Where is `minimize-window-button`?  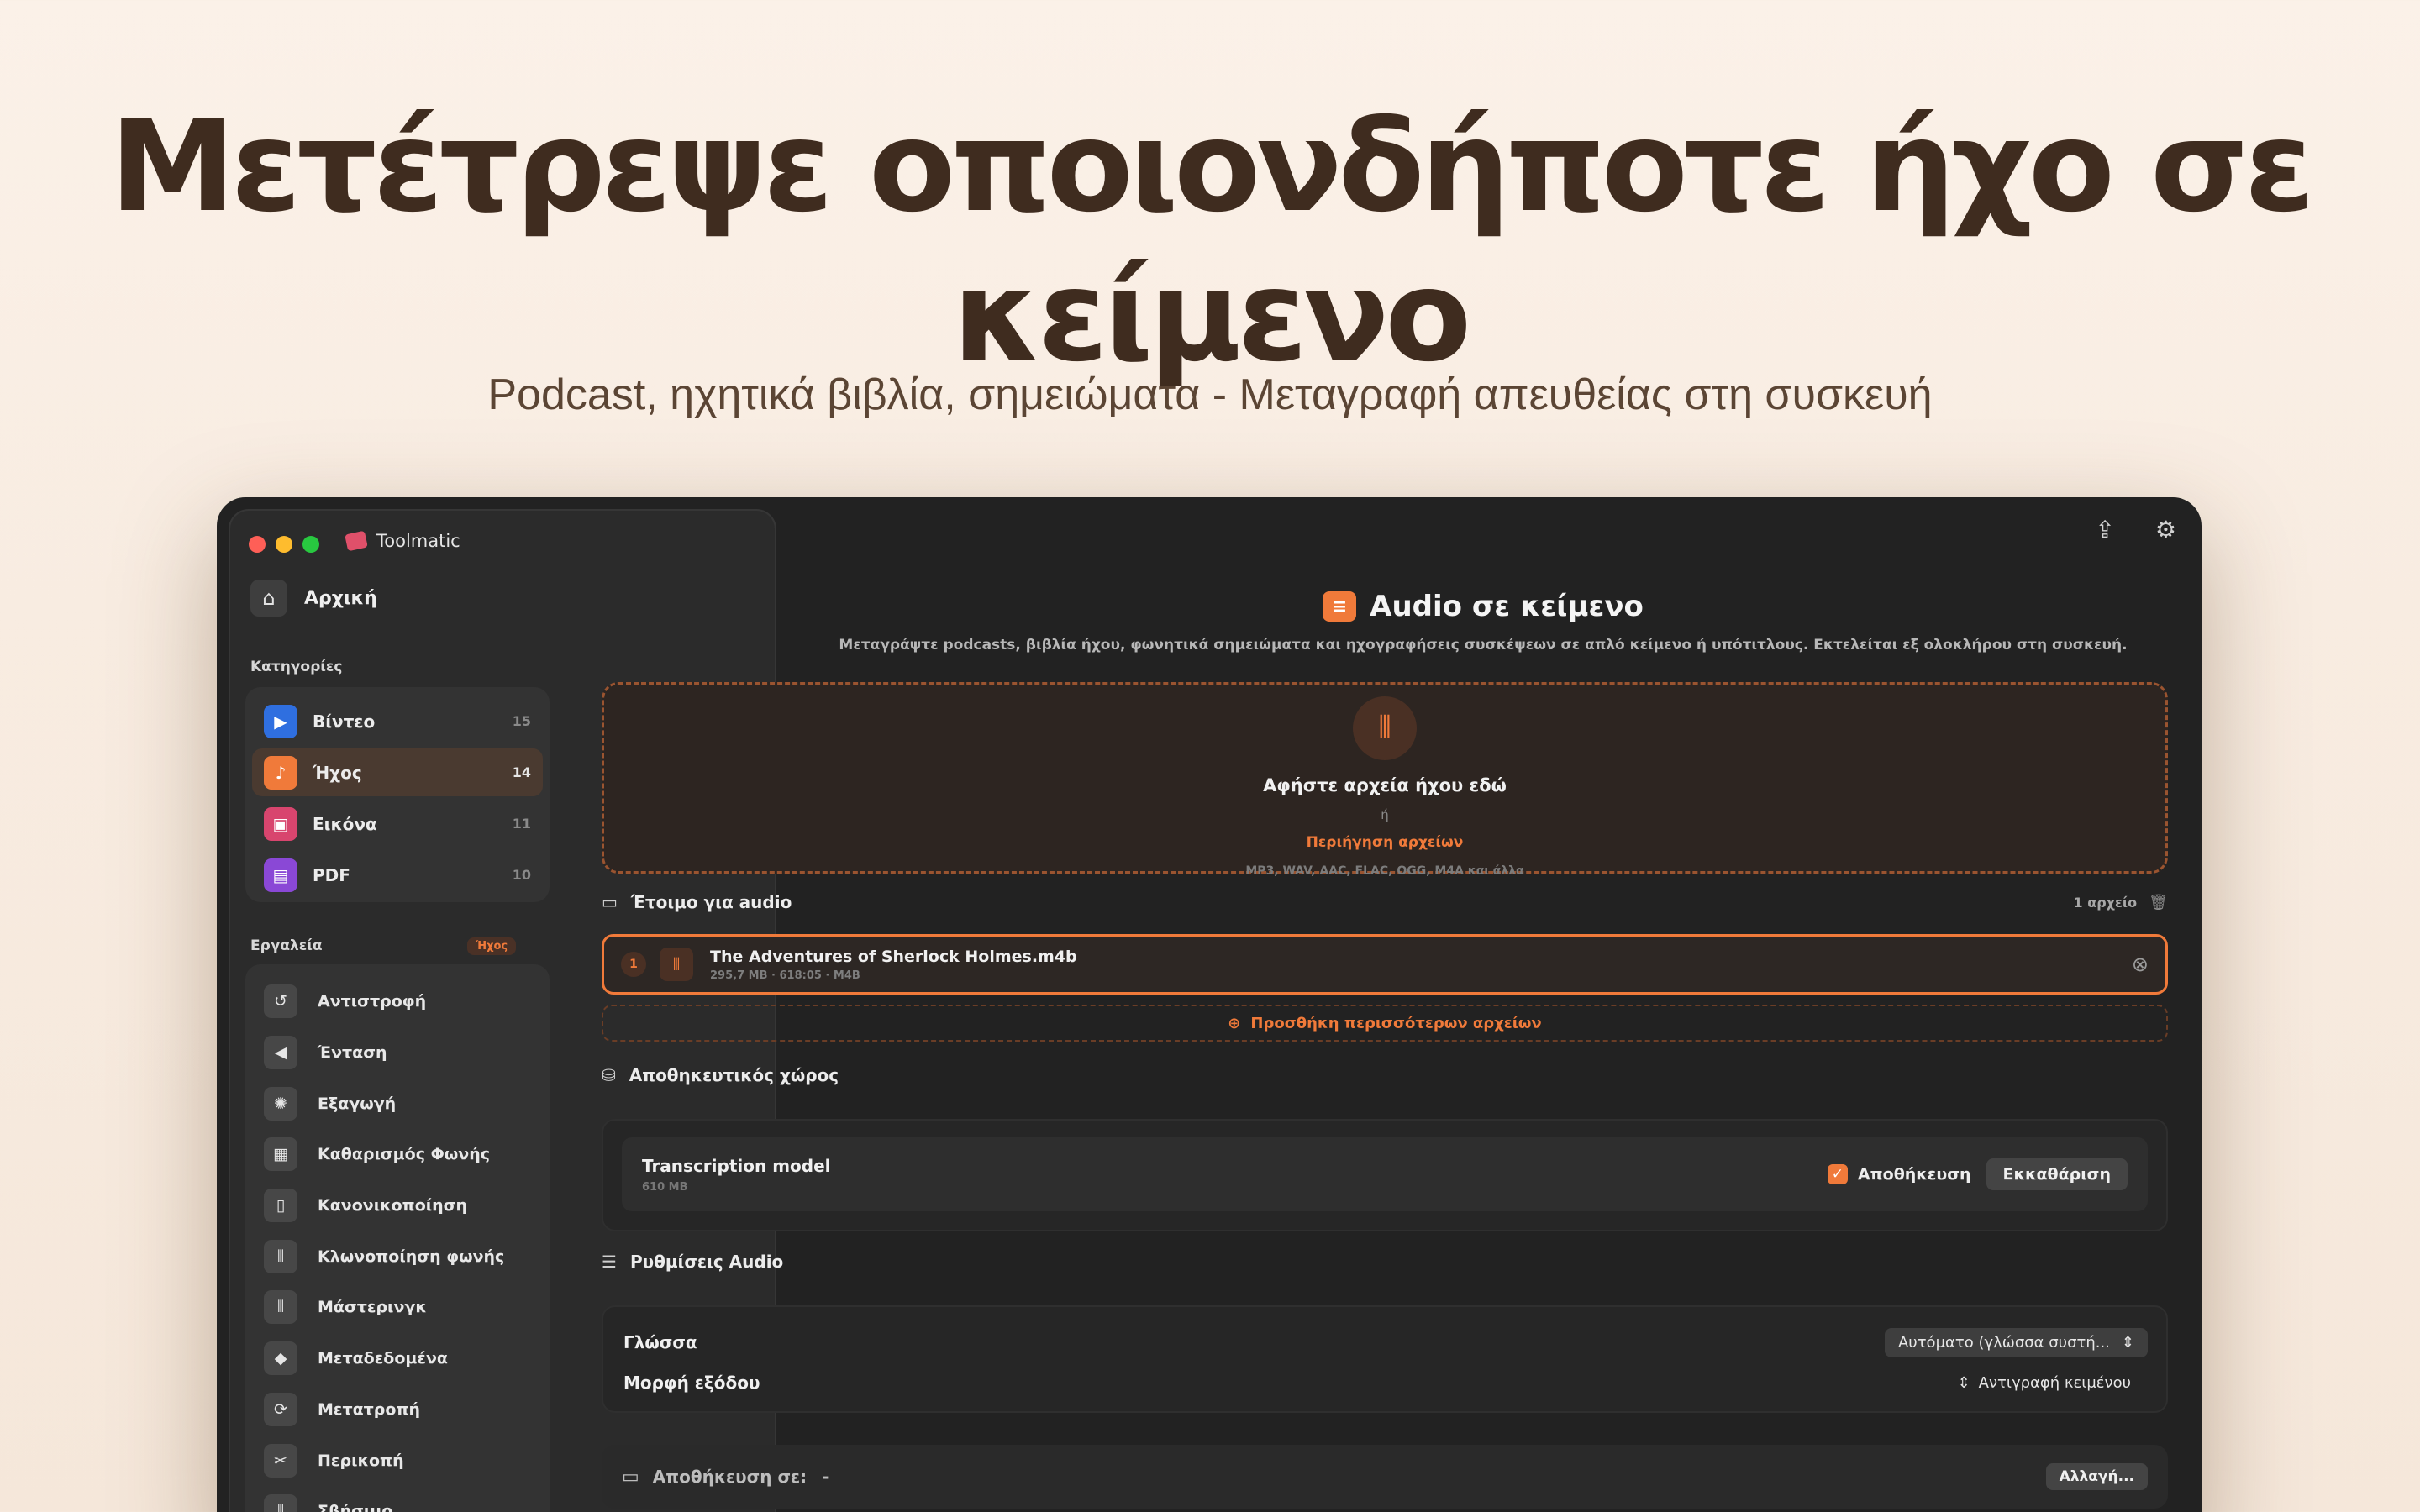 minimize-window-button is located at coordinates (284, 544).